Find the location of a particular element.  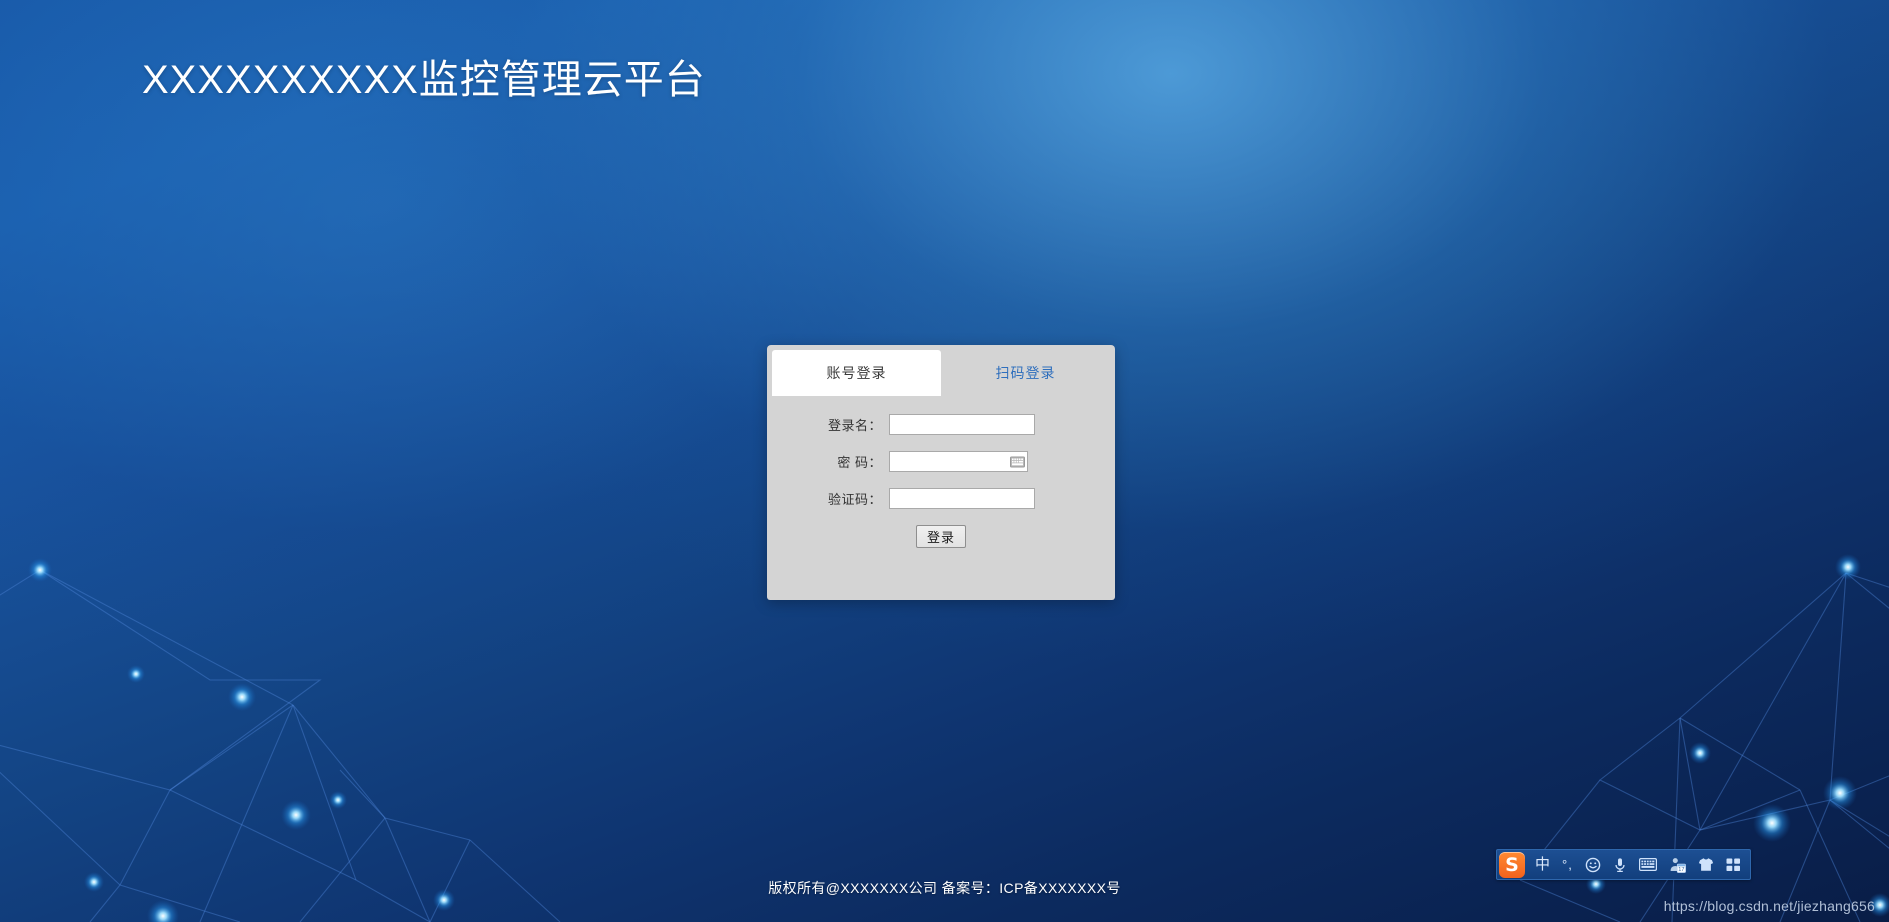

login-tabs: 账号登录 扫码登录 is located at coordinates (941, 373).